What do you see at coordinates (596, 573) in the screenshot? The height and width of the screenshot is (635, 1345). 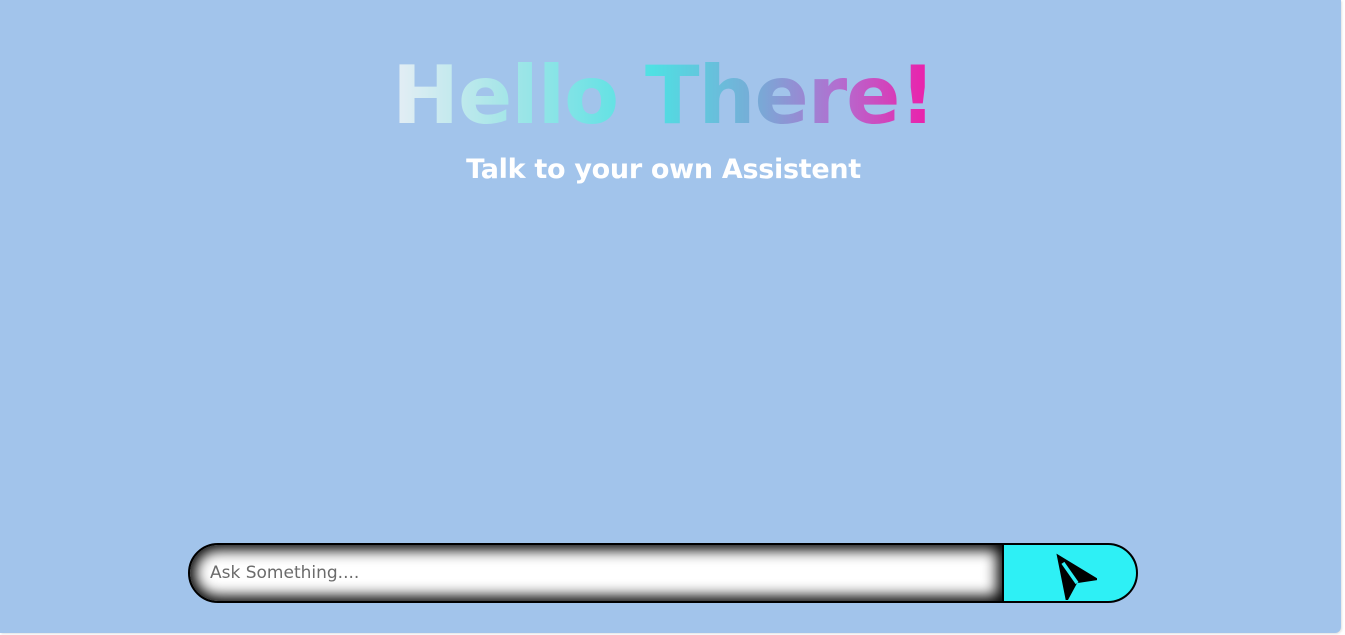 I see `chat-input` at bounding box center [596, 573].